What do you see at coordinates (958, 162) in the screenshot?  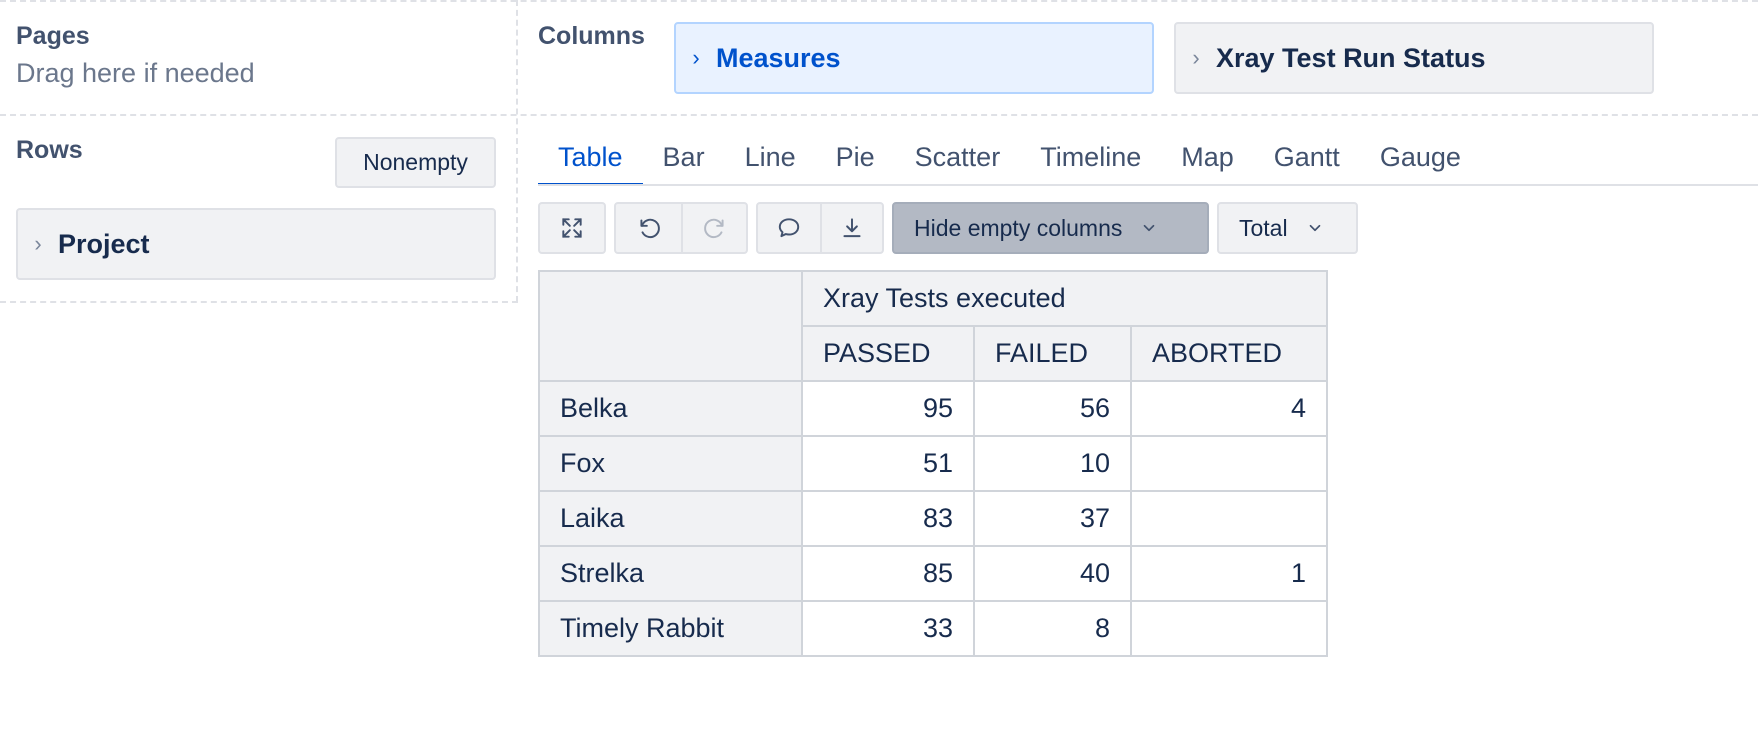 I see `tab-scatter: Scatter` at bounding box center [958, 162].